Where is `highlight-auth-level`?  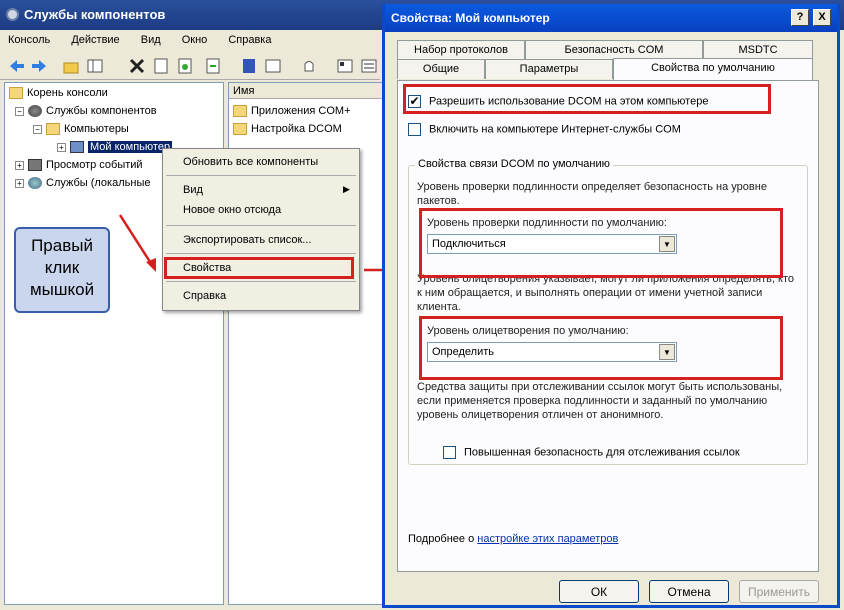 highlight-auth-level is located at coordinates (601, 243).